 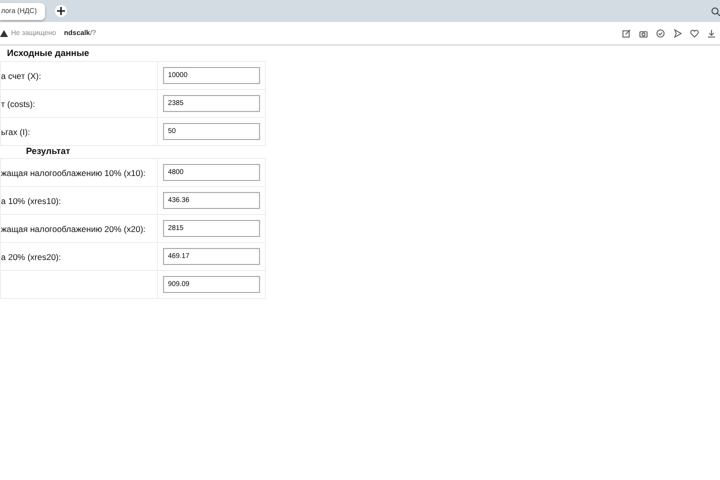 What do you see at coordinates (73, 229) in the screenshot?
I see `field-label: жащая налогооблажению 20% (x20):` at bounding box center [73, 229].